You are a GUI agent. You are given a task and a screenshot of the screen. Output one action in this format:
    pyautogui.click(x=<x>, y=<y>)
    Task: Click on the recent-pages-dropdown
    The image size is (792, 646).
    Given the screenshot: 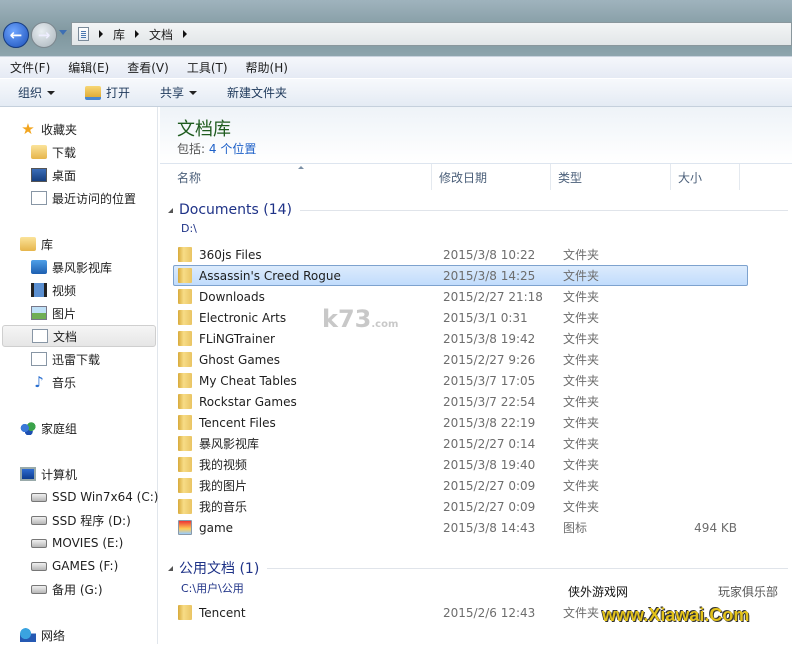 What is the action you would take?
    pyautogui.click(x=63, y=32)
    